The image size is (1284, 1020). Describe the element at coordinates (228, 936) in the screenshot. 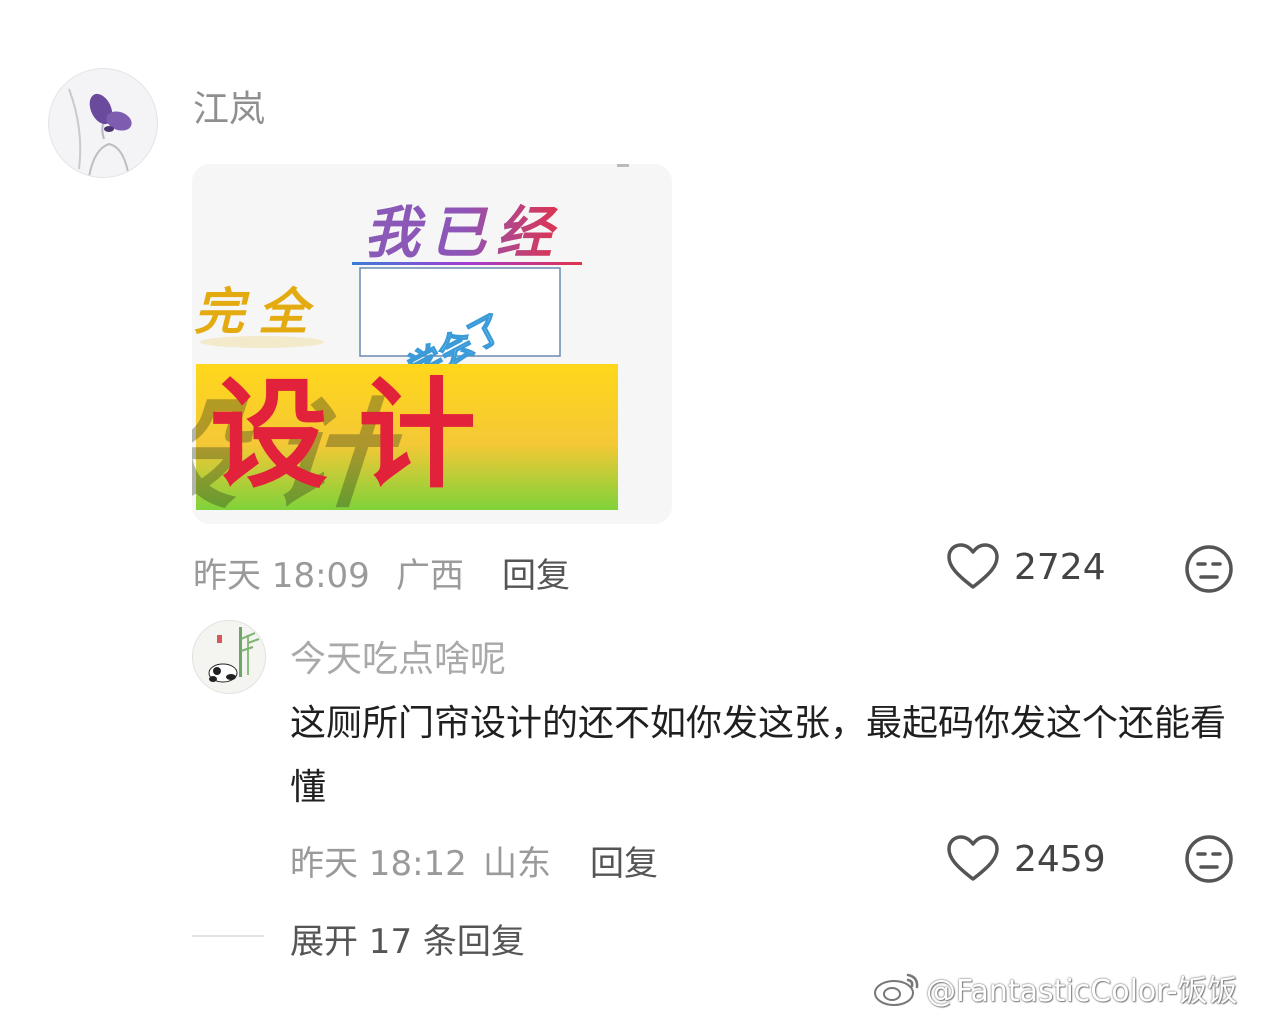

I see `expand-divider` at that location.